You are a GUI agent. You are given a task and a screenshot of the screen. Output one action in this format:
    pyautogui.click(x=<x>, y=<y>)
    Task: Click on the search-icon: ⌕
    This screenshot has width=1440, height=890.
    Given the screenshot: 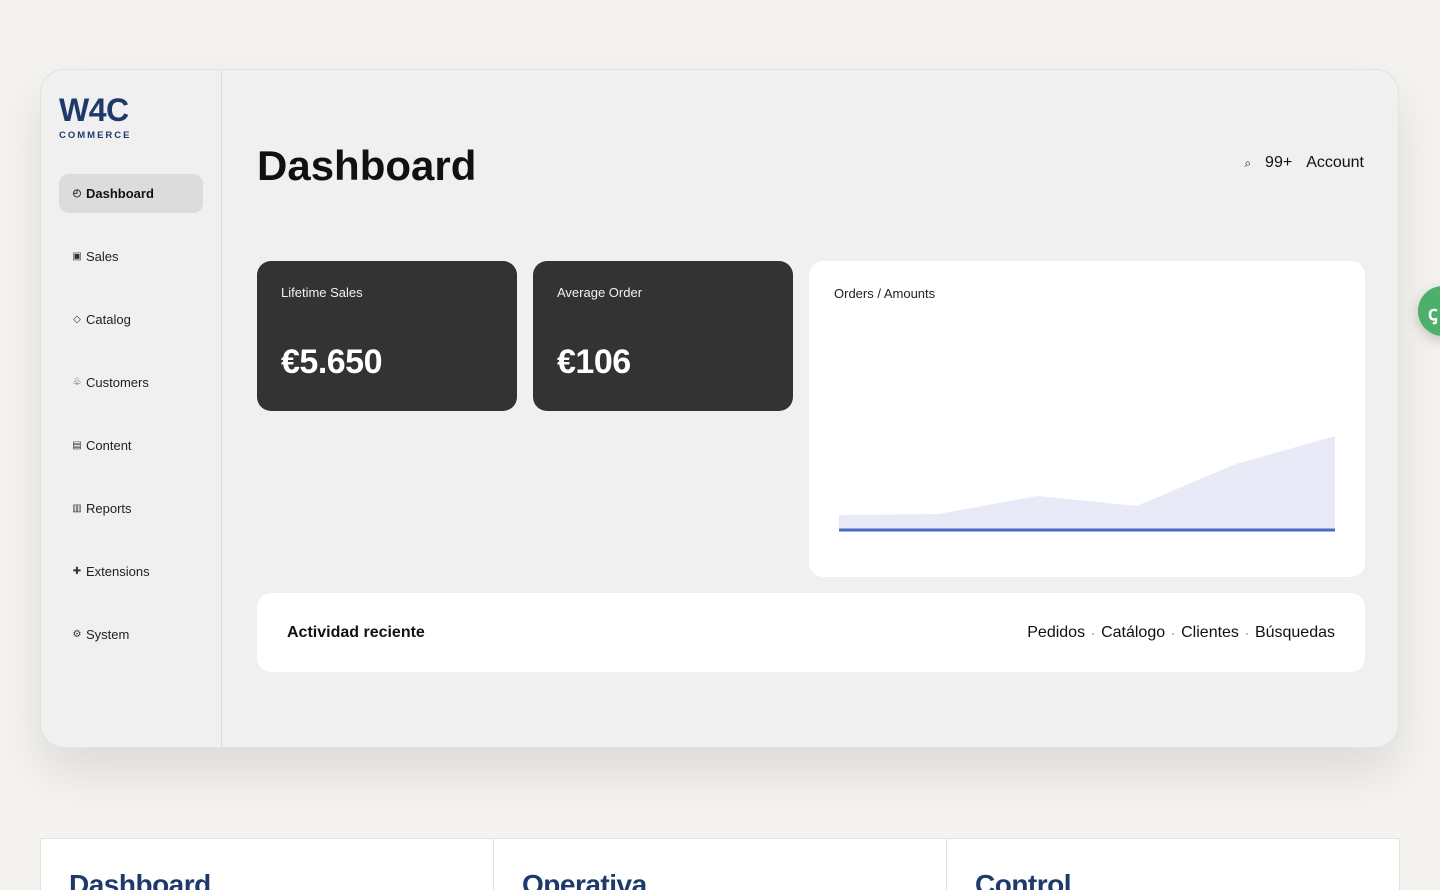 What is the action you would take?
    pyautogui.click(x=1247, y=163)
    